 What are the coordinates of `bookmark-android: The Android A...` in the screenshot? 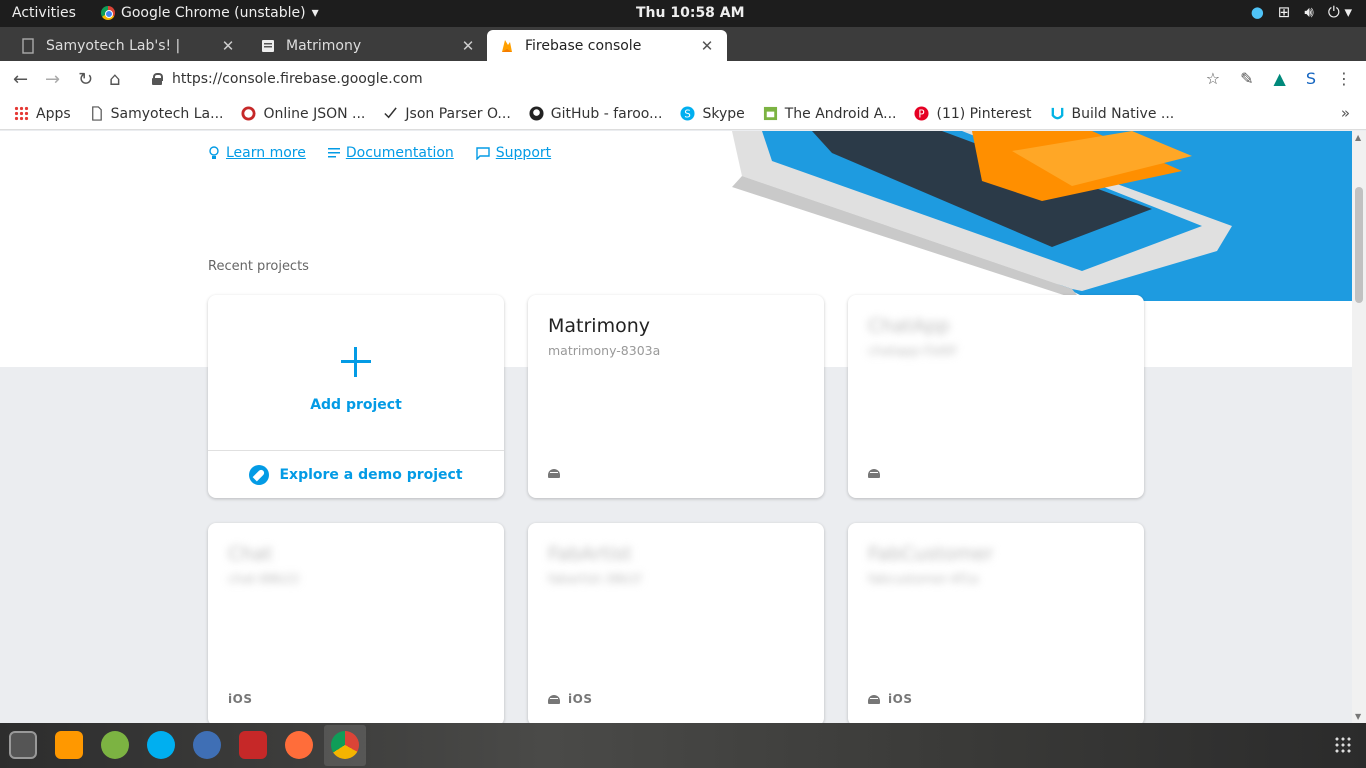 It's located at (829, 114).